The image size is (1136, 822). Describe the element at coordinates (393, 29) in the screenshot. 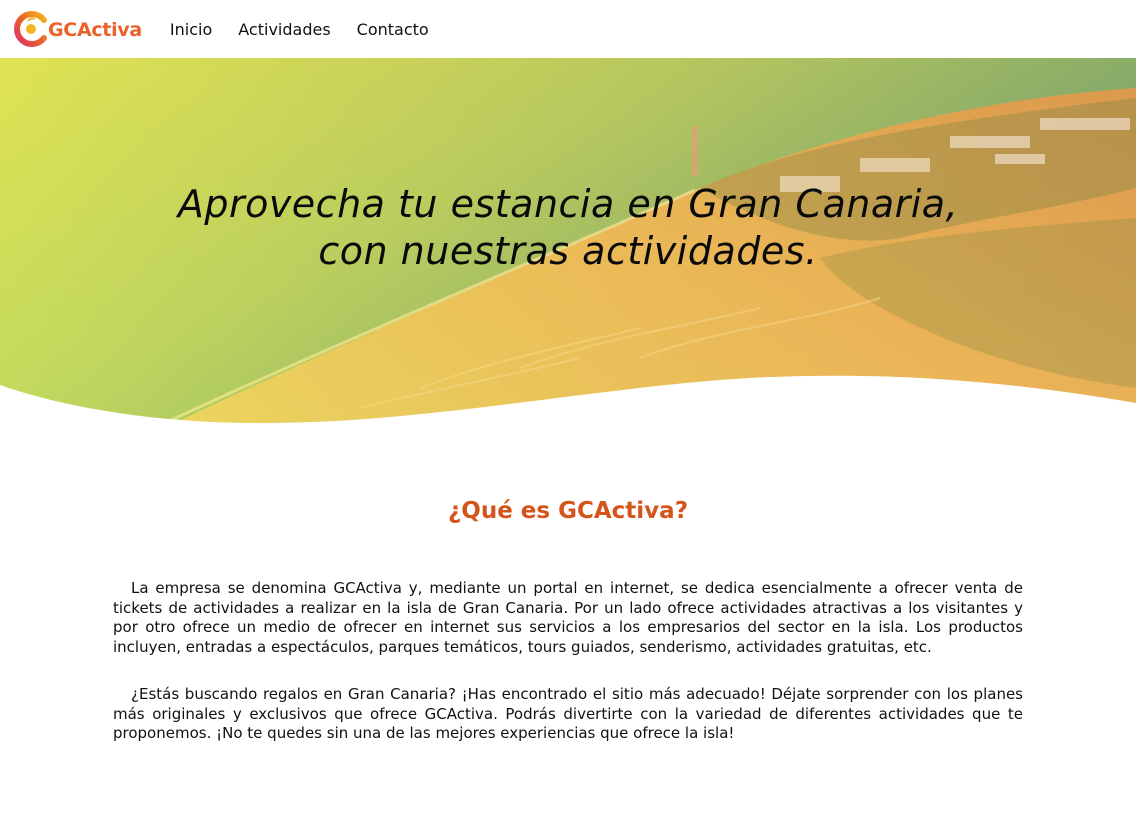

I see `nav-link-contacto: Contacto` at that location.